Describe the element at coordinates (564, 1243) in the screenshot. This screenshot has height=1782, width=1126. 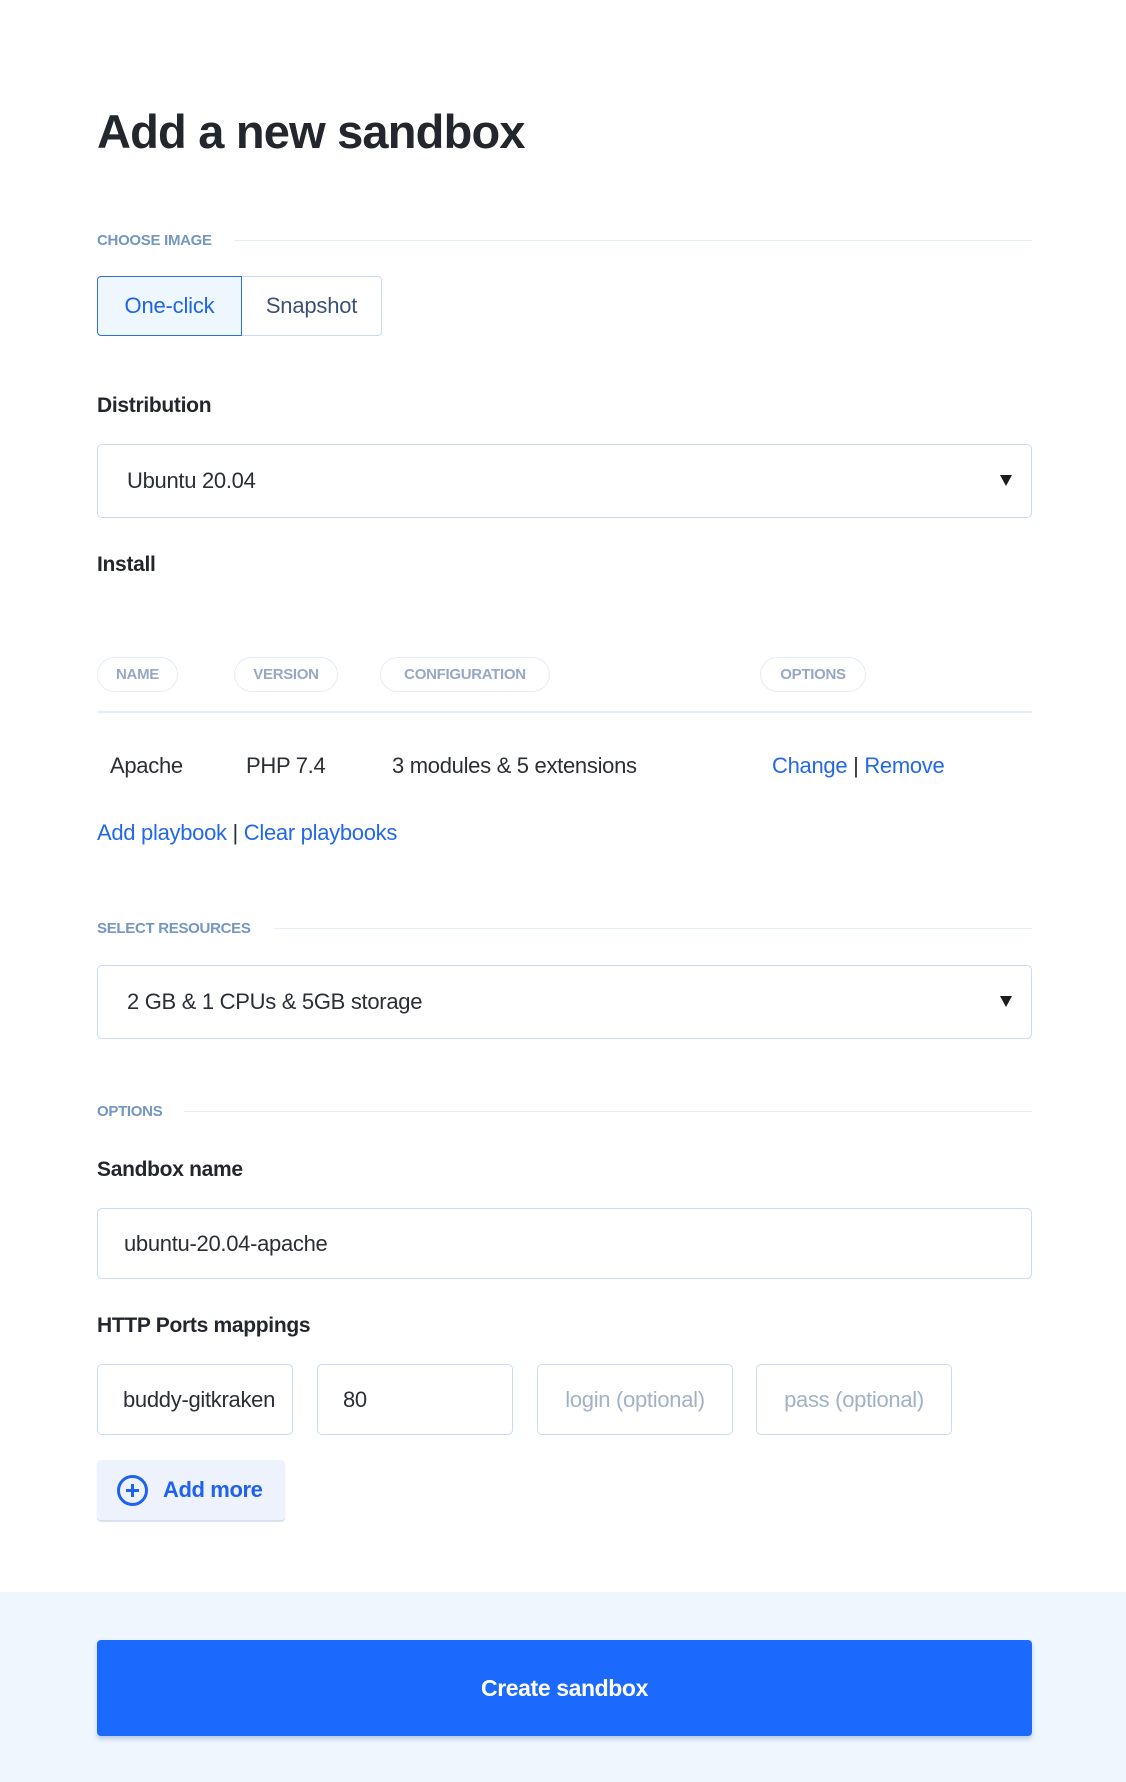
I see `sandbox-name-input: ubuntu-20.04-apache` at that location.